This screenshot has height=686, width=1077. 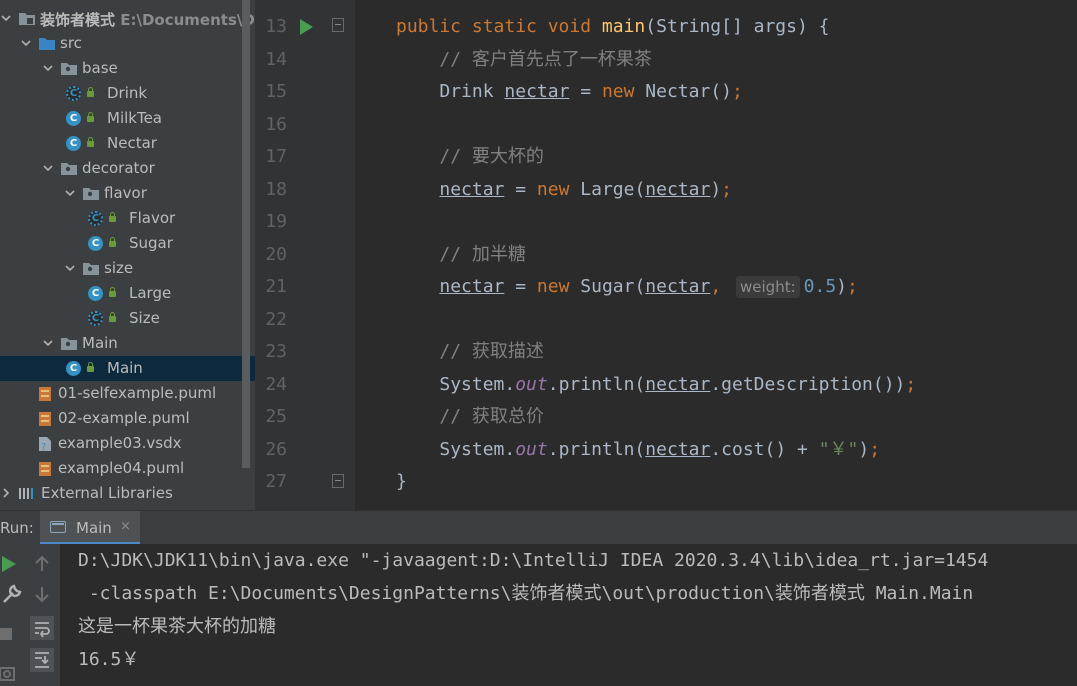 What do you see at coordinates (276, 254) in the screenshot?
I see `line-number: 20` at bounding box center [276, 254].